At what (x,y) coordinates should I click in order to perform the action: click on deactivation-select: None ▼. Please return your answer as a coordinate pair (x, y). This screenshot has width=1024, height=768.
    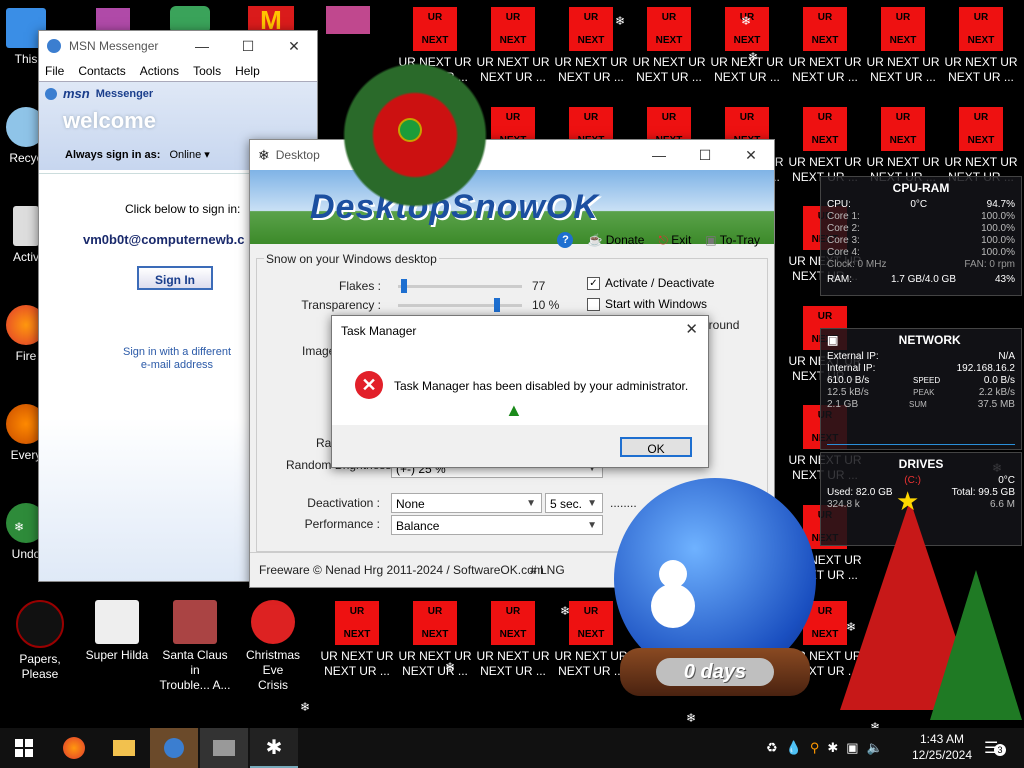
    Looking at the image, I should click on (466, 503).